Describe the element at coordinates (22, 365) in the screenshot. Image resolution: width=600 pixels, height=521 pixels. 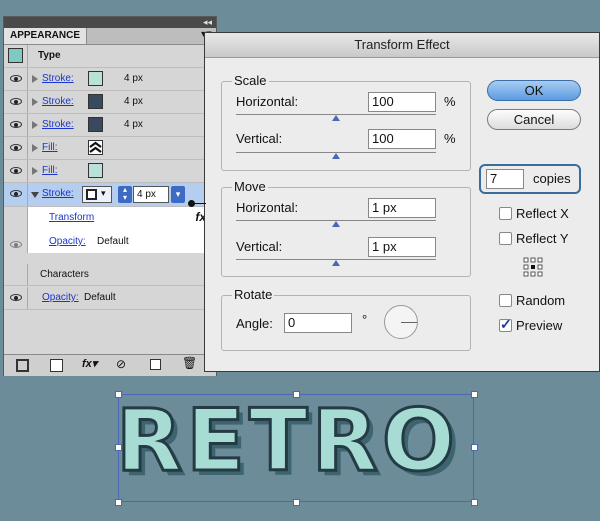
I see `add-stroke-icon` at that location.